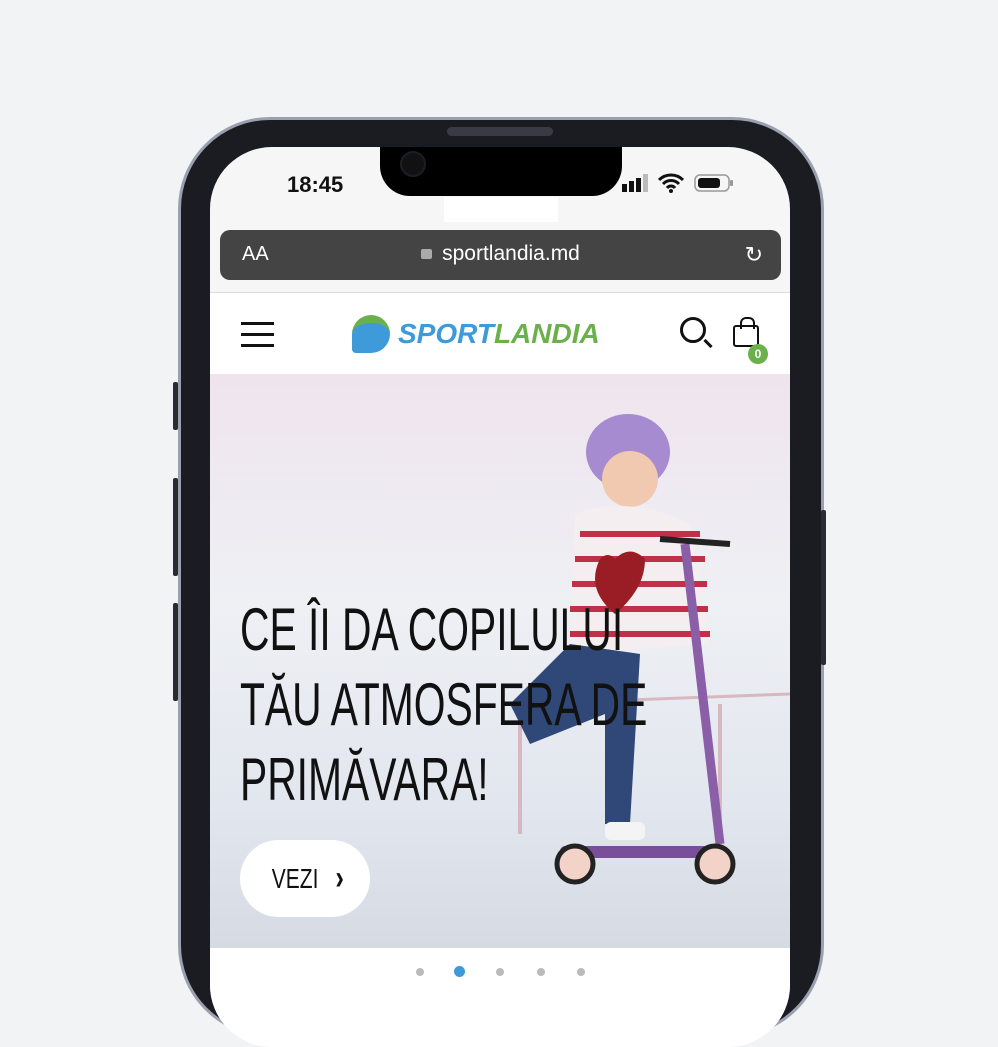 The image size is (998, 1047). I want to click on menu-icon, so click(257, 338).